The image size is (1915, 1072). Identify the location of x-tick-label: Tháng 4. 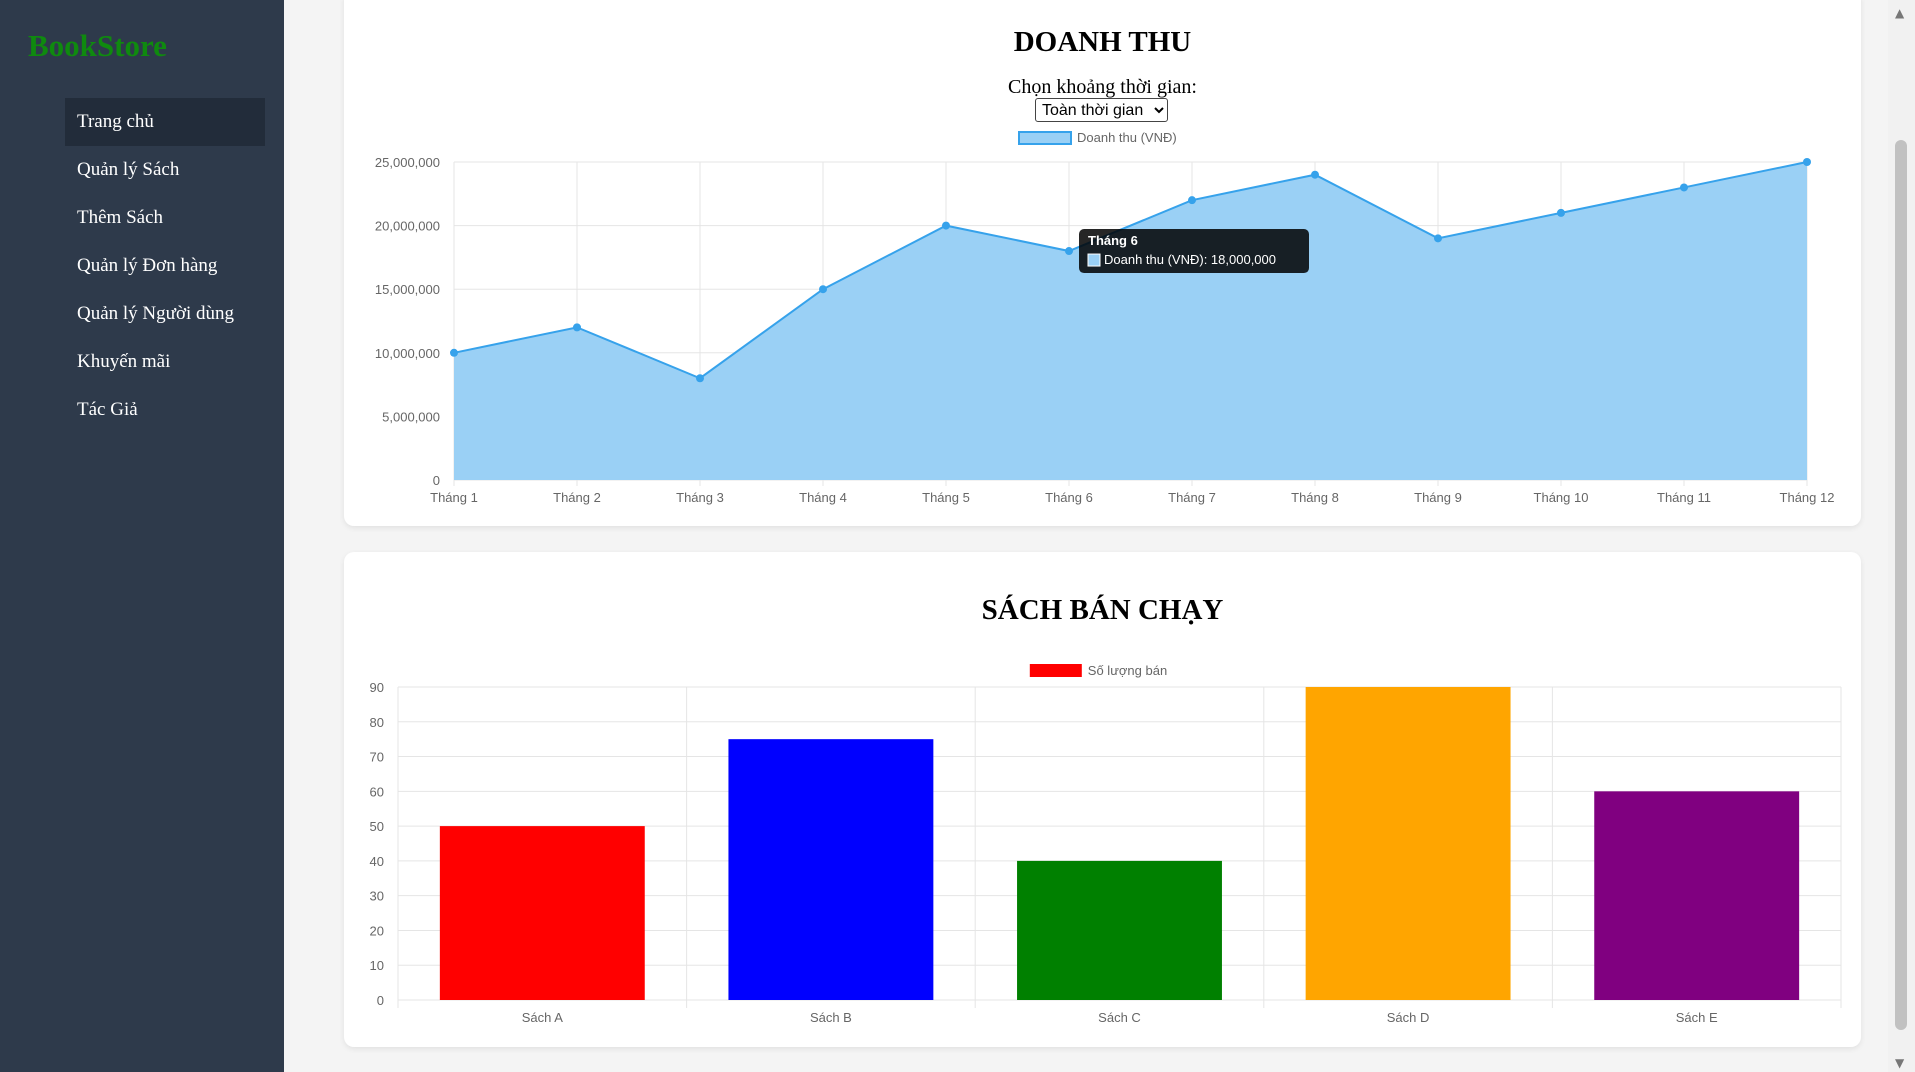
(823, 497).